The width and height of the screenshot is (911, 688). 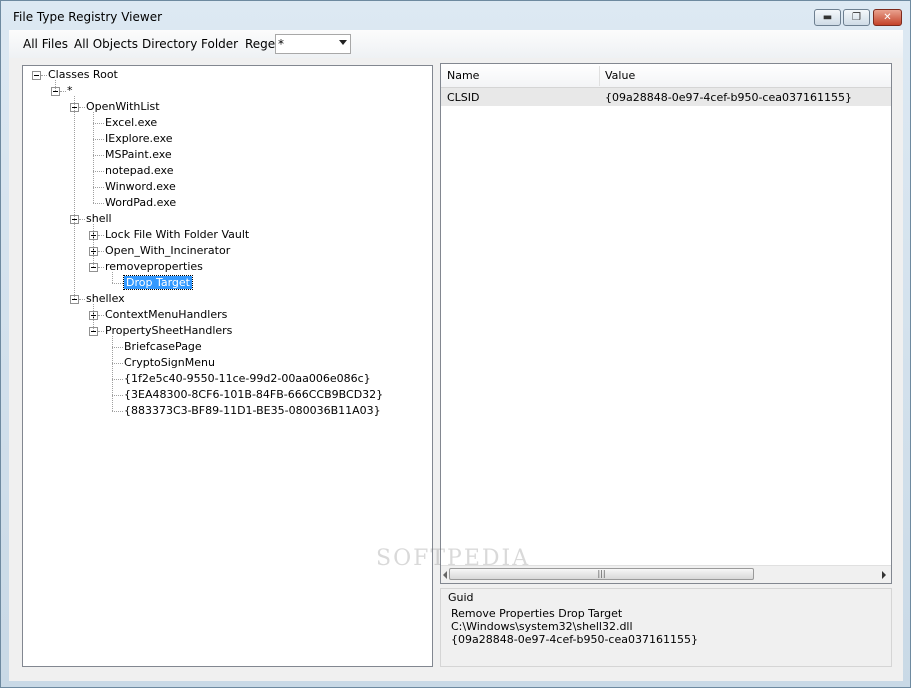 I want to click on tree-node-label: MSPaint.exe, so click(x=138, y=154).